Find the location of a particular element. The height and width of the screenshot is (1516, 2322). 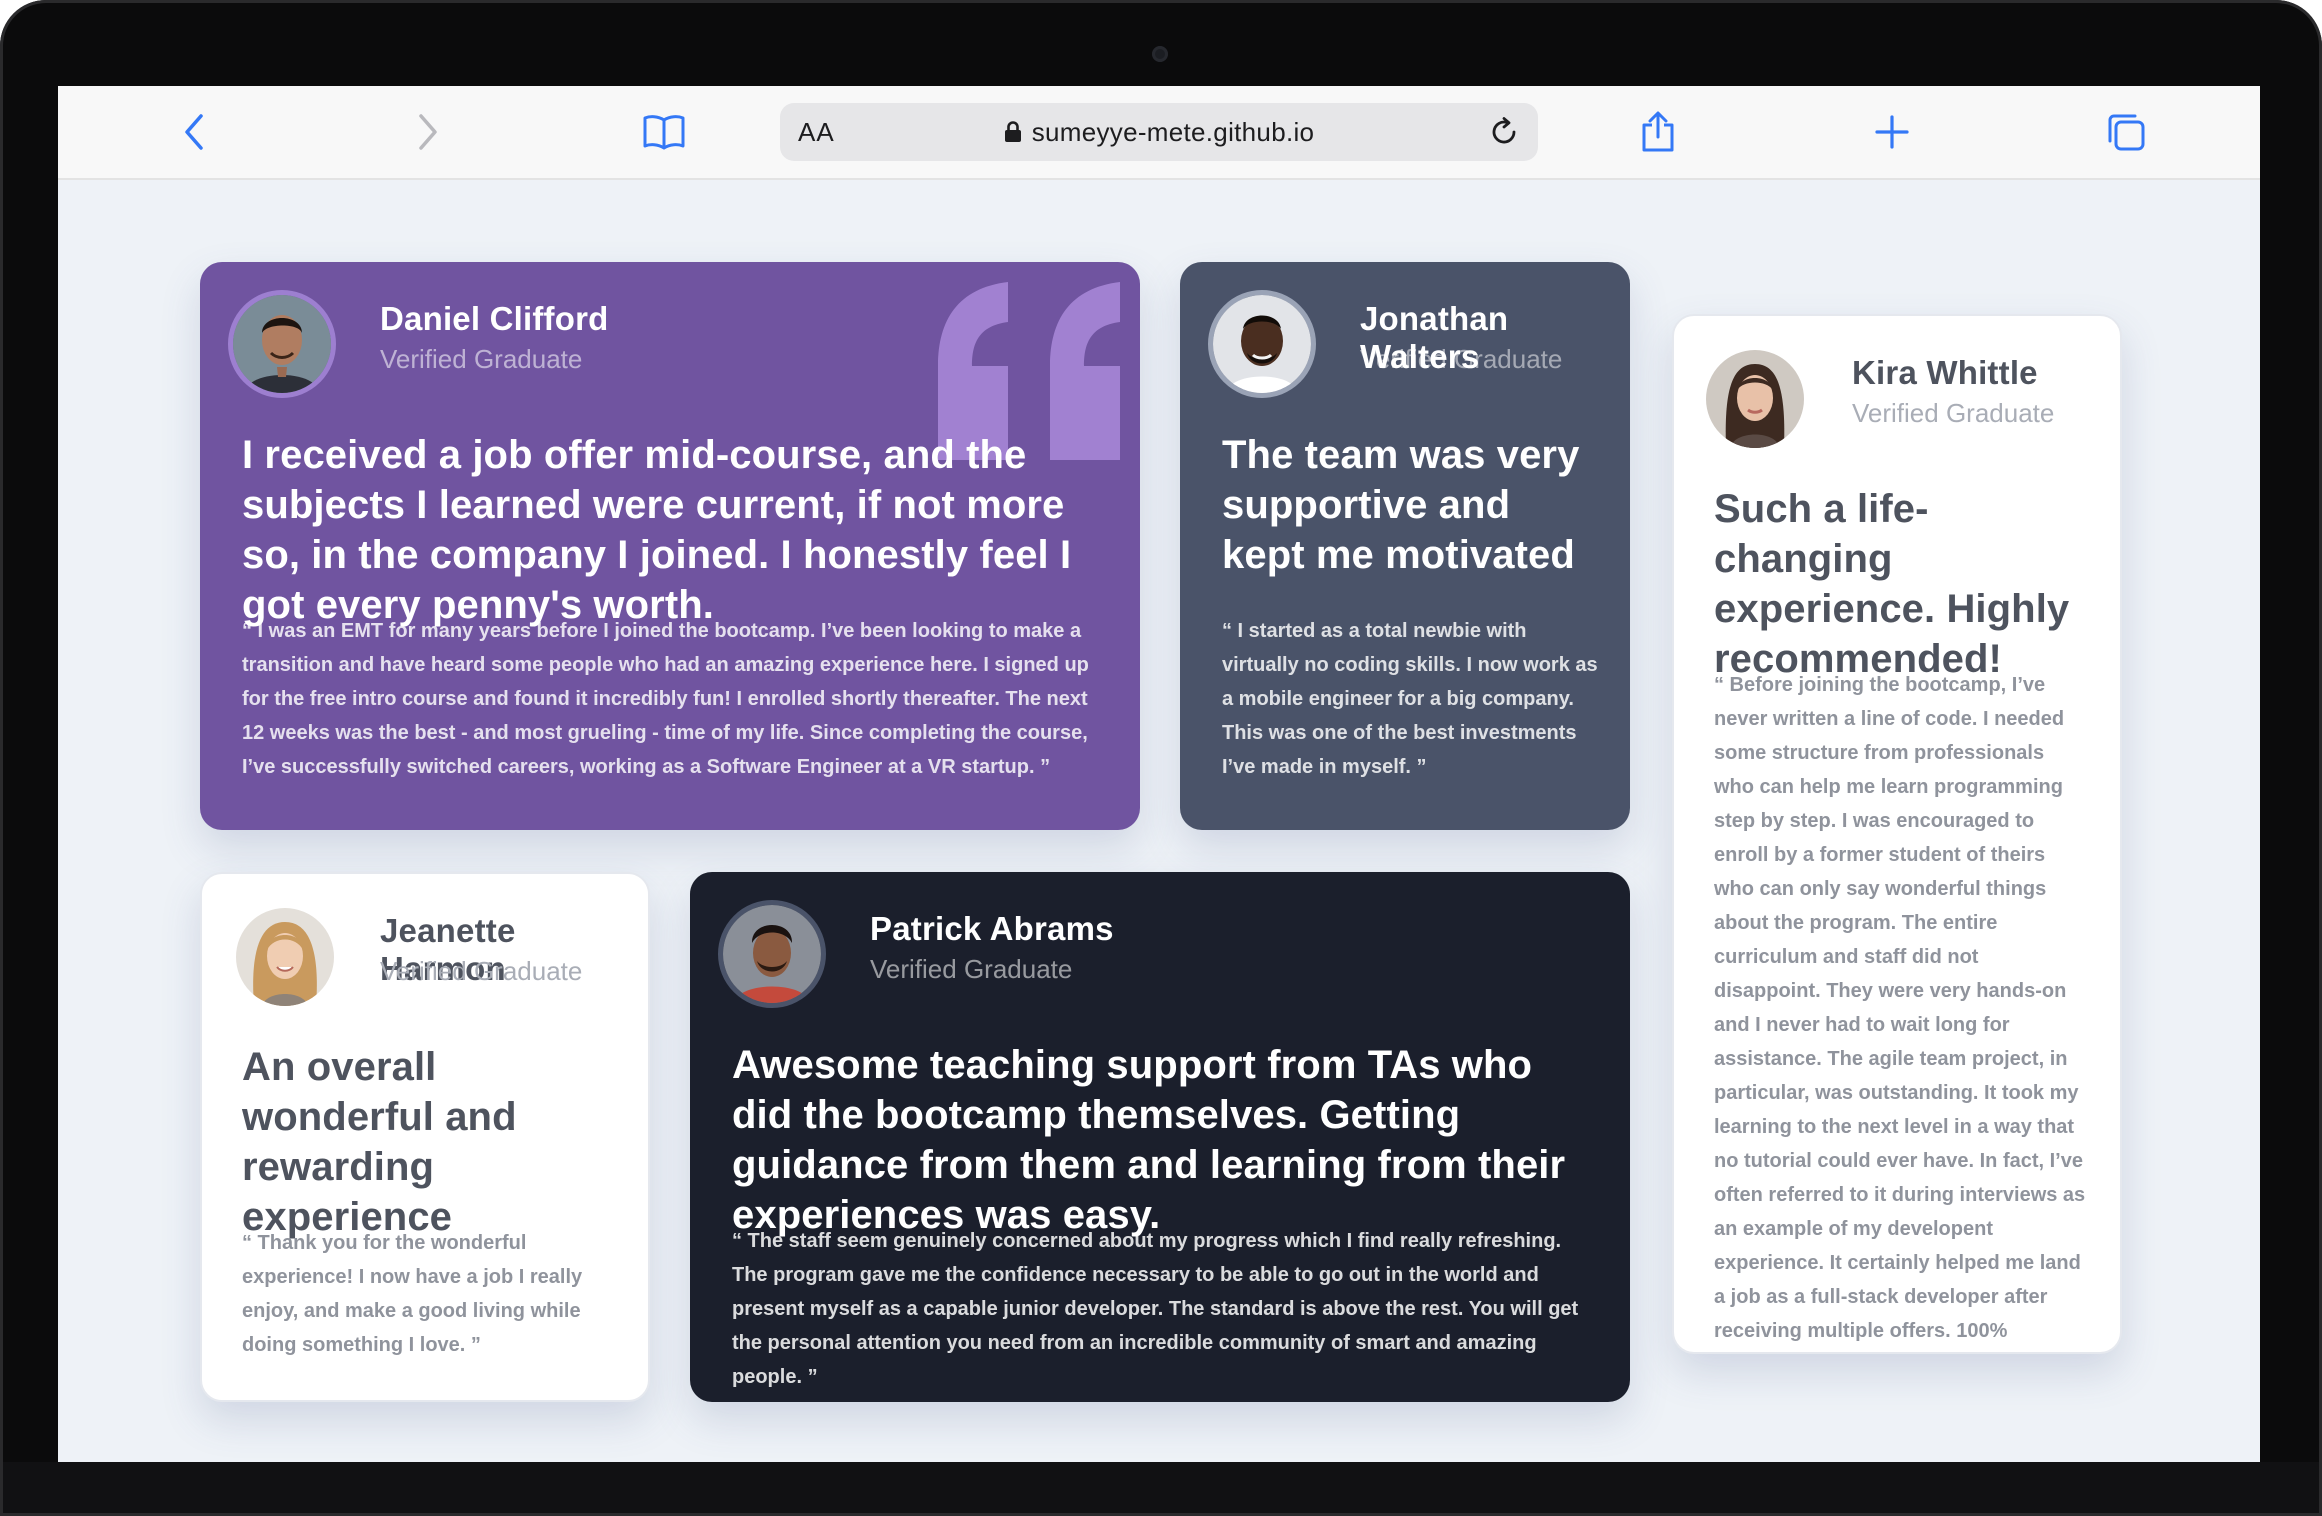

tabs-button is located at coordinates (2126, 132).